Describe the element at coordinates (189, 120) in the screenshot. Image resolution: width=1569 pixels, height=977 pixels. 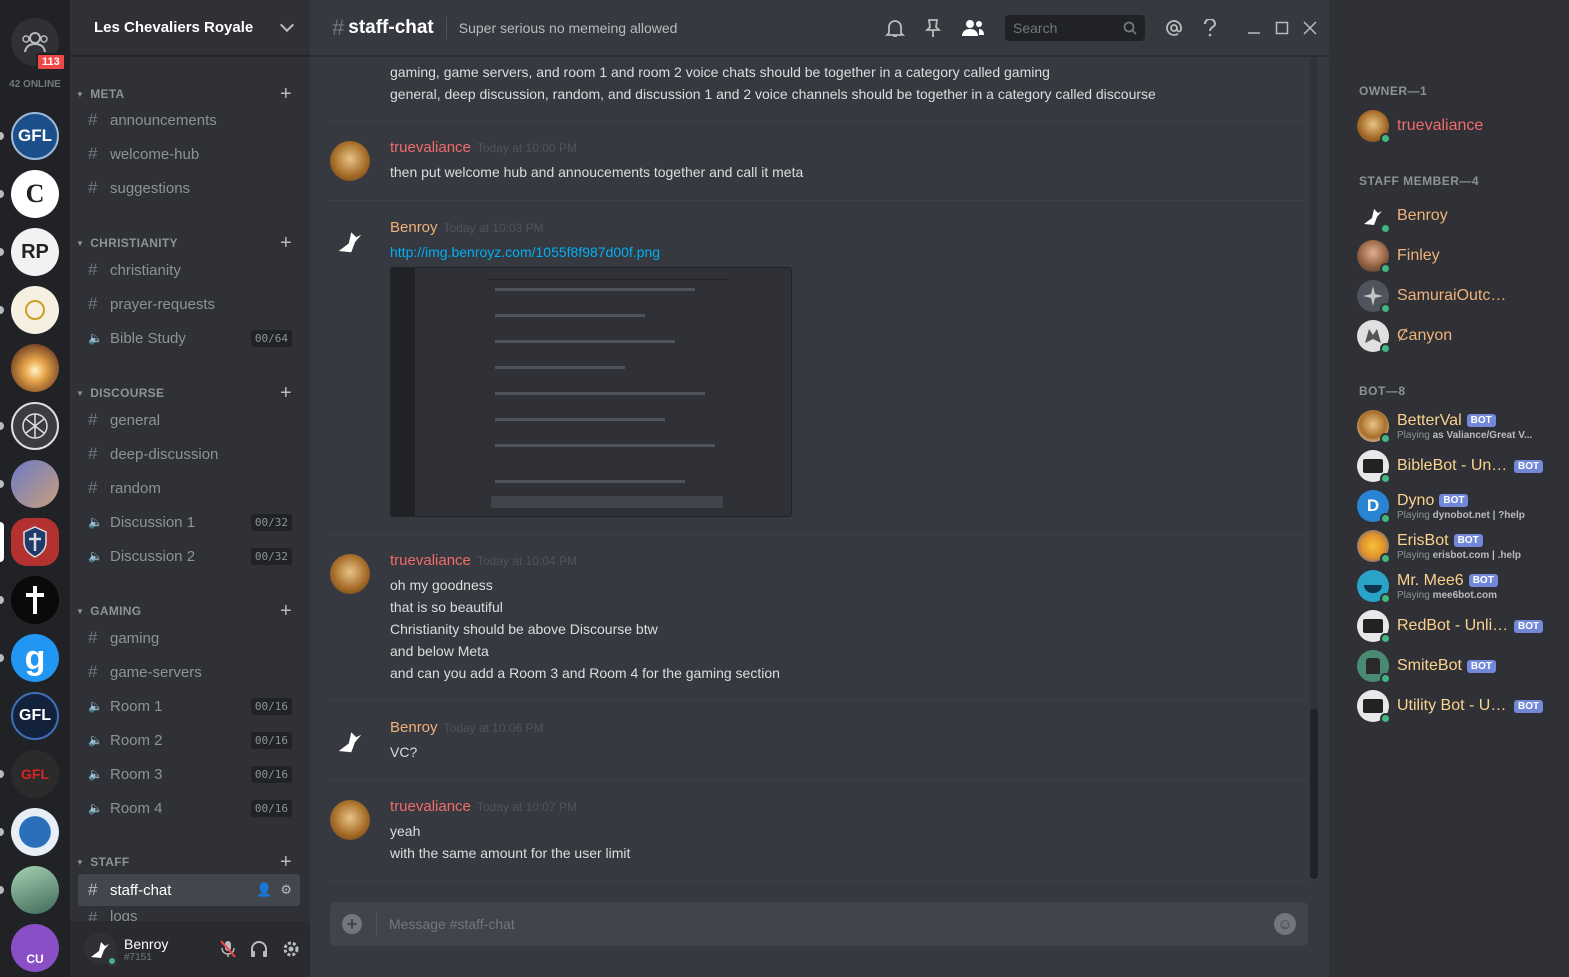
I see `channel-announcements: # announcements` at that location.